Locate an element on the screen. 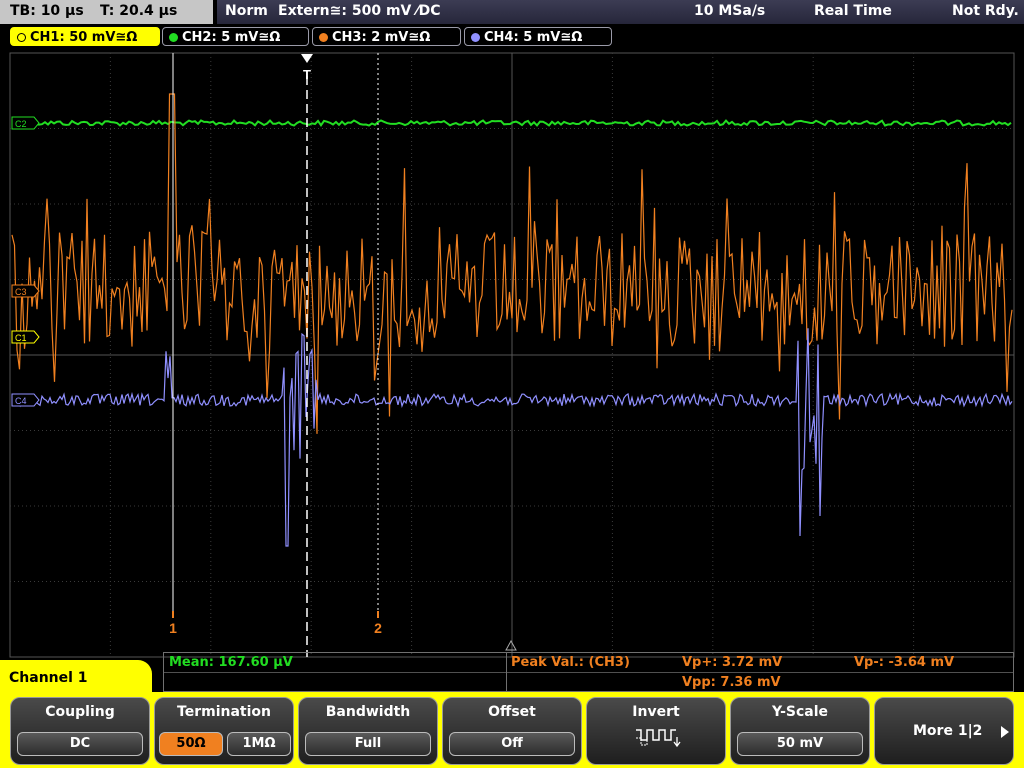 The height and width of the screenshot is (768, 1024). trigger-source: Extern≅: 500 mV ⁄DC is located at coordinates (359, 11).